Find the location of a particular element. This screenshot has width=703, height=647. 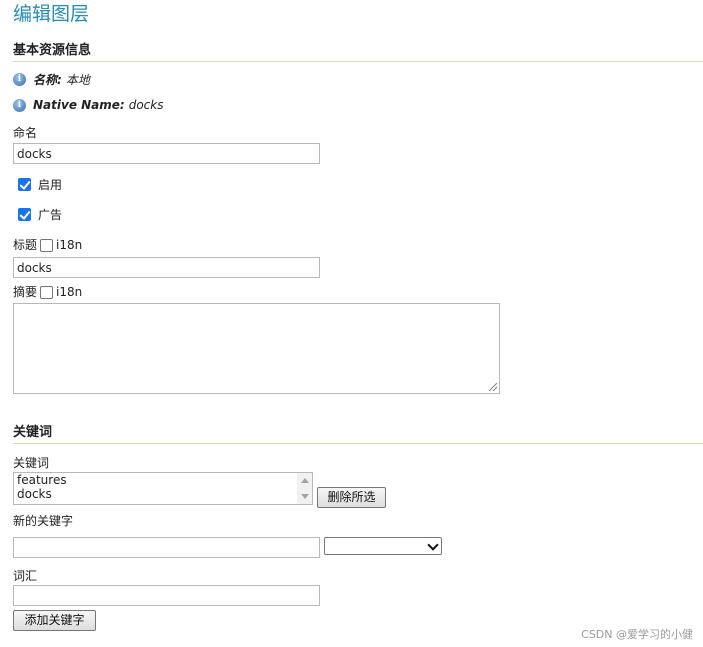

enabled-label: 启用 is located at coordinates (50, 185).